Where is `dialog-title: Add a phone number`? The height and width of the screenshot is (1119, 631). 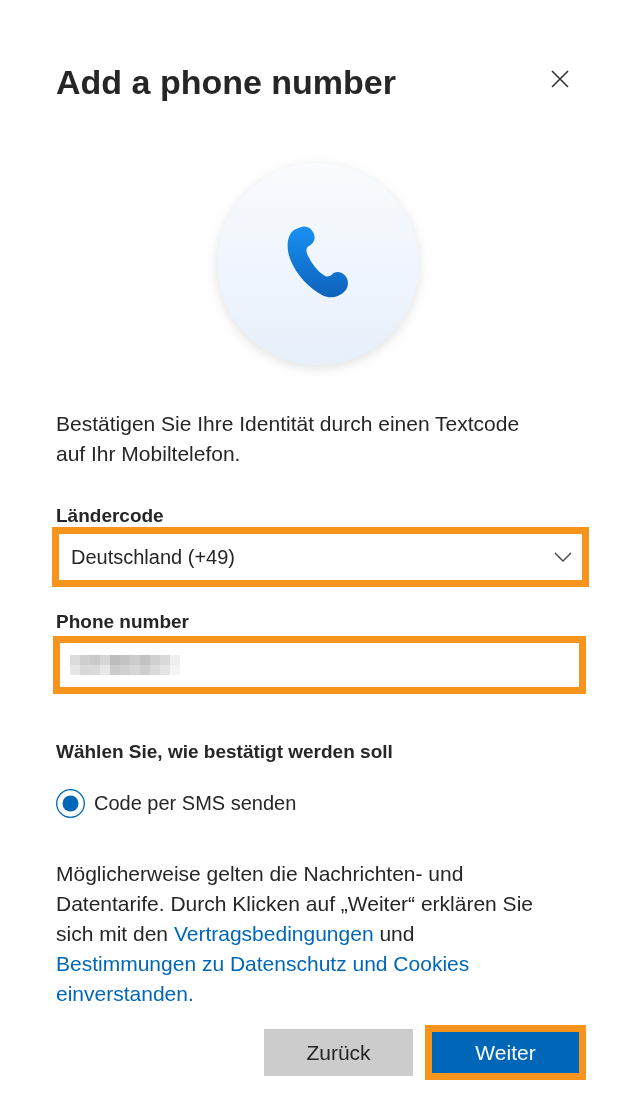
dialog-title: Add a phone number is located at coordinates (226, 82).